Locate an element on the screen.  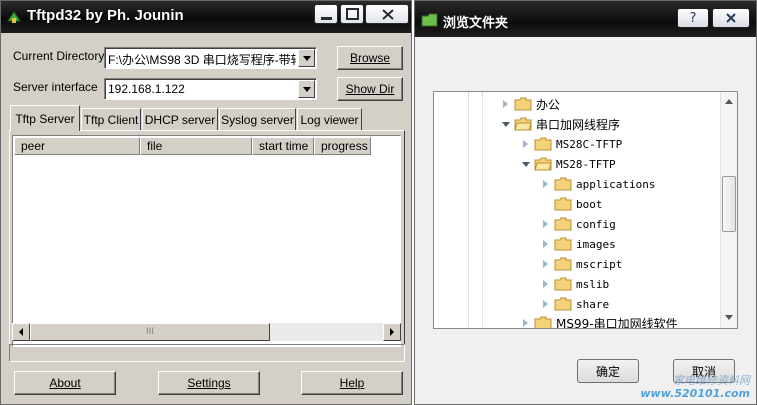
show-dir-button: Show Dir is located at coordinates (370, 89).